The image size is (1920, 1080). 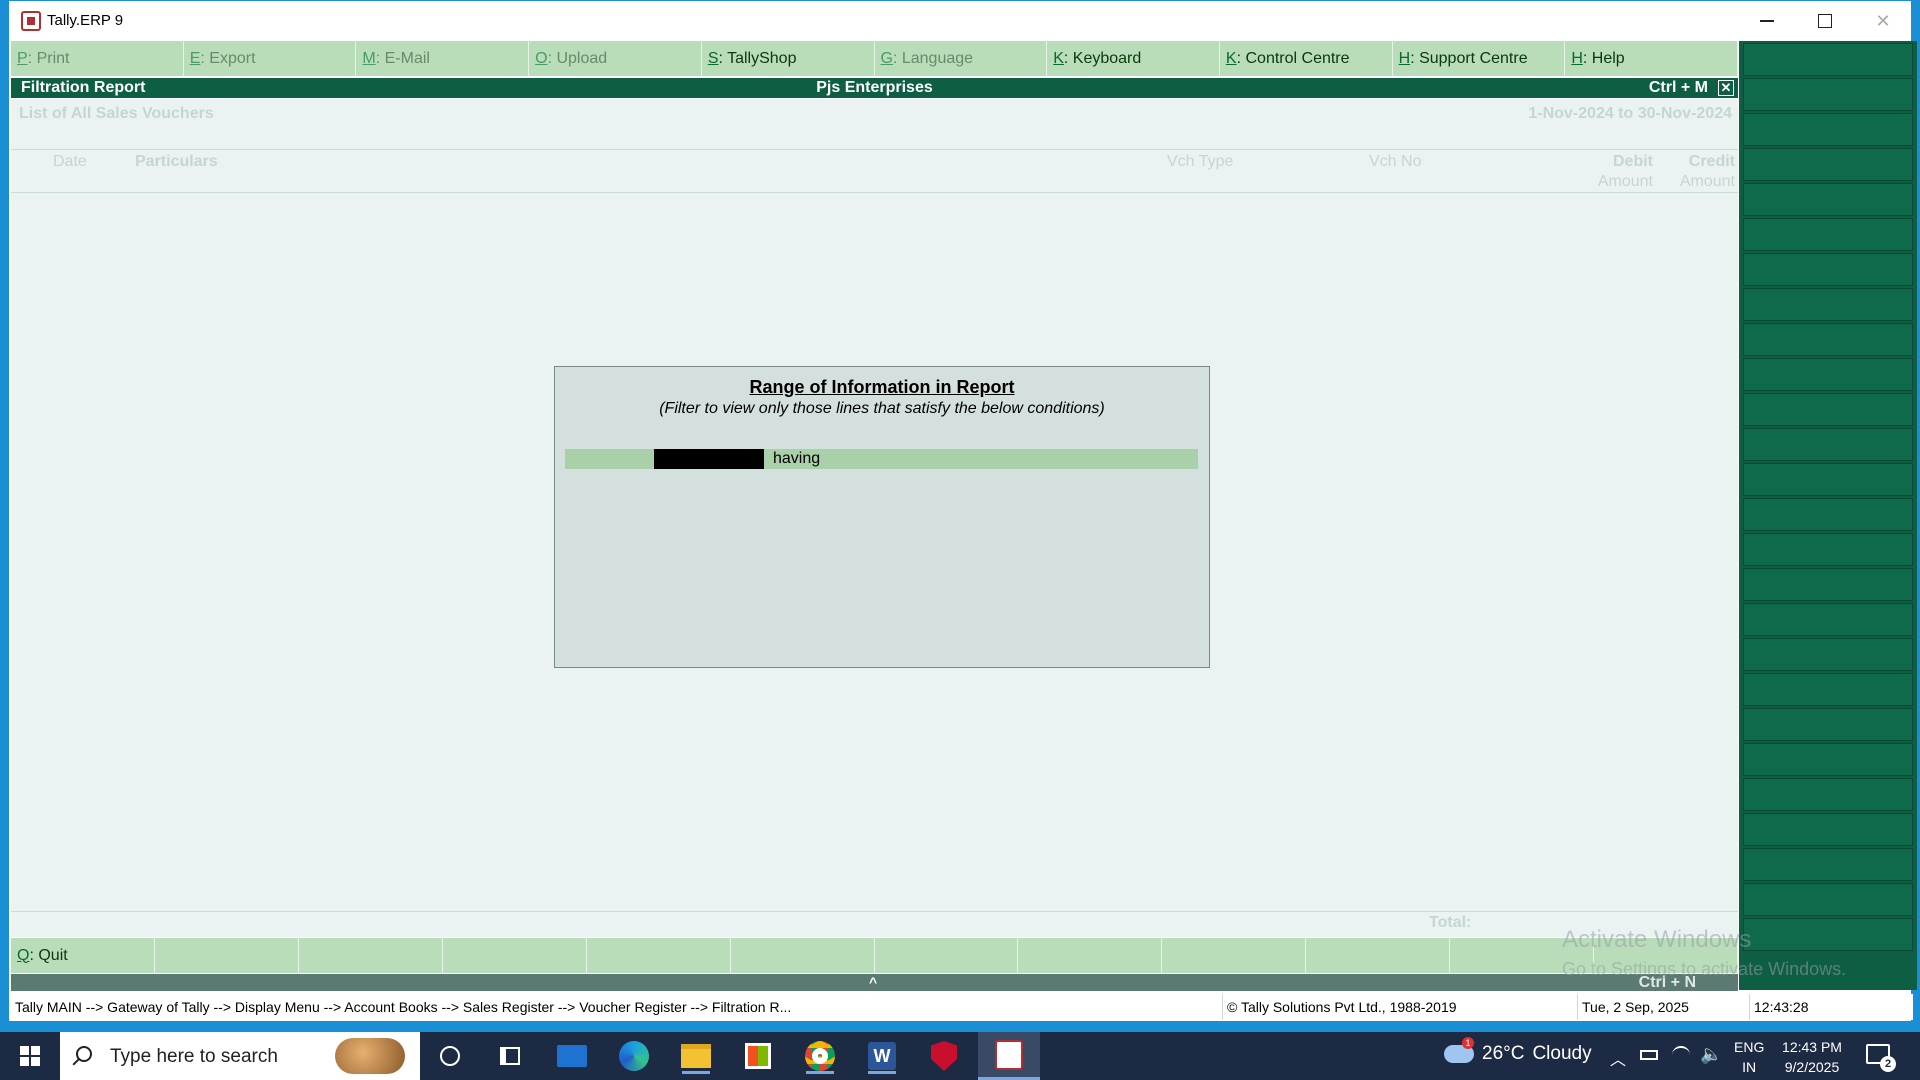 What do you see at coordinates (510, 1056) in the screenshot?
I see `task-view-icon` at bounding box center [510, 1056].